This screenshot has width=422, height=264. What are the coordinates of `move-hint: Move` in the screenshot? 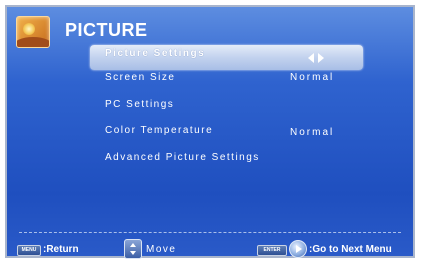 It's located at (161, 249).